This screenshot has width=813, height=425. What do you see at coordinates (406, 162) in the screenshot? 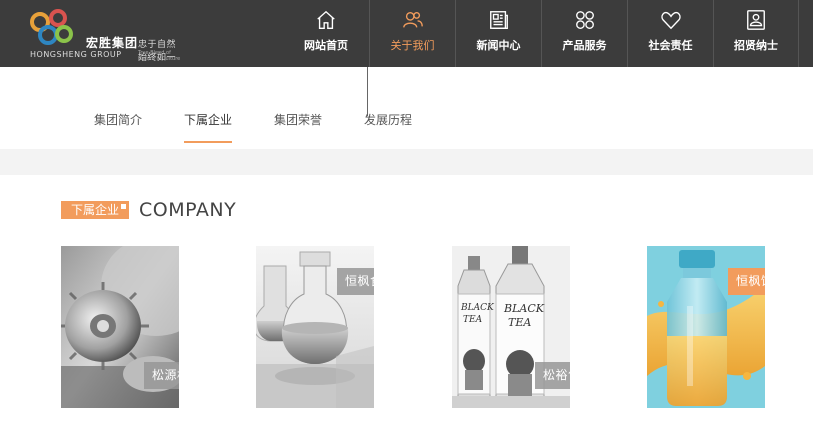
I see `divider-band` at bounding box center [406, 162].